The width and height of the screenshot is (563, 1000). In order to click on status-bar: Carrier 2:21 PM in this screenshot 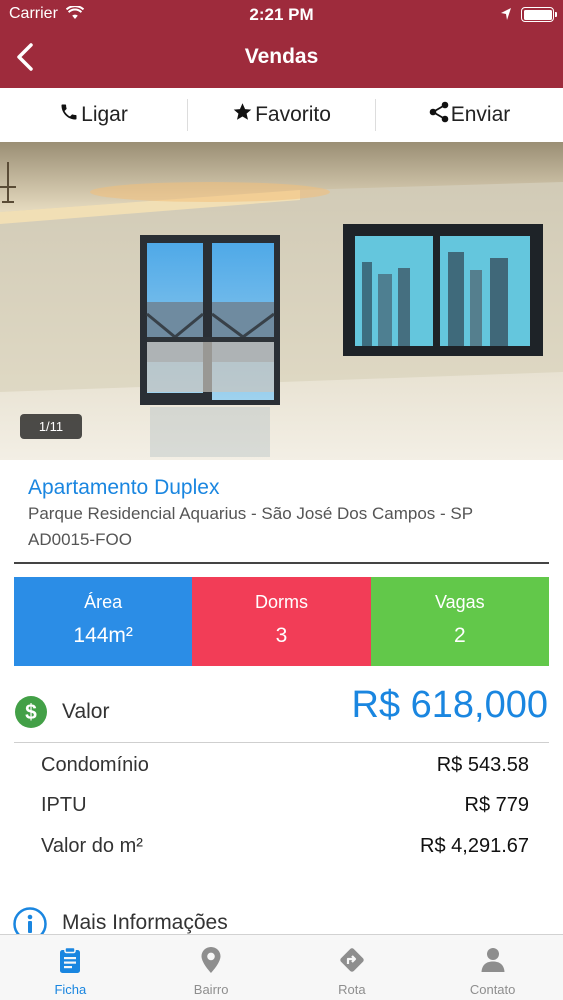, I will do `click(281, 15)`.